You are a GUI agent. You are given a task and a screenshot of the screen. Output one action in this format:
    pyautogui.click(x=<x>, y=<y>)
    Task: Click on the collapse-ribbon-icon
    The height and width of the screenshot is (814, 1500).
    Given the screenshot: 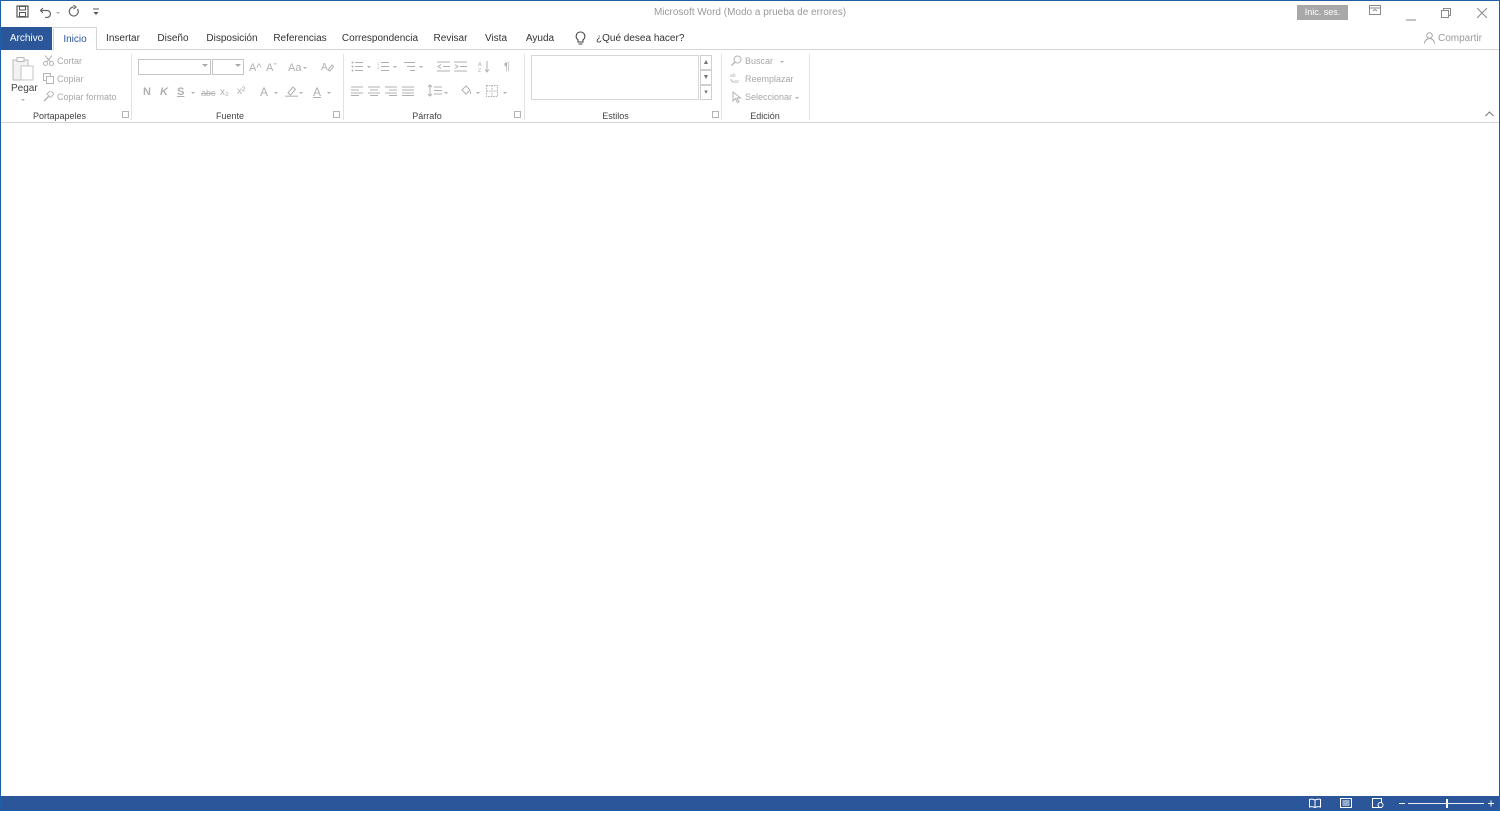 What is the action you would take?
    pyautogui.click(x=1489, y=114)
    